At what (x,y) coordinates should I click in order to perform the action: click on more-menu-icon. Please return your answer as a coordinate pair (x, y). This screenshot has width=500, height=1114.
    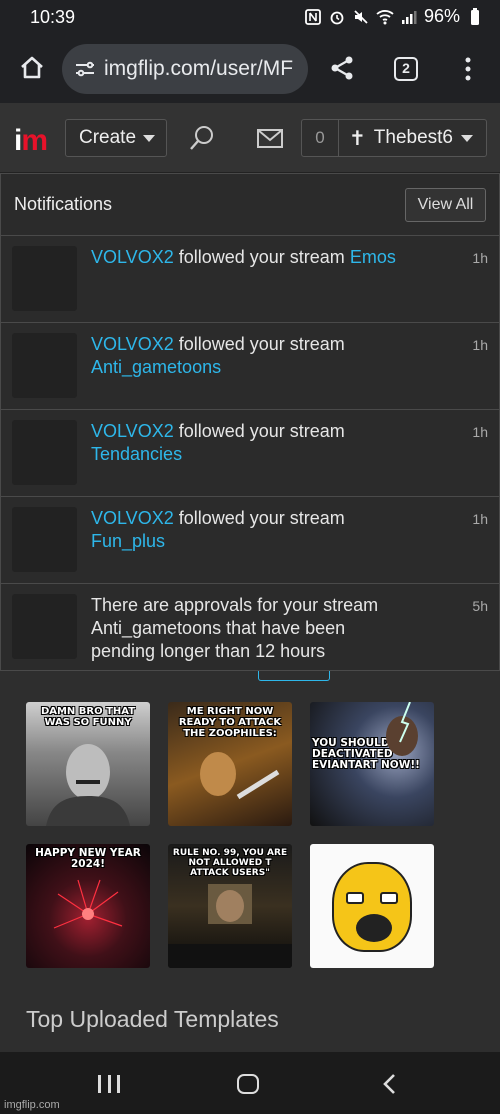
    Looking at the image, I should click on (468, 69).